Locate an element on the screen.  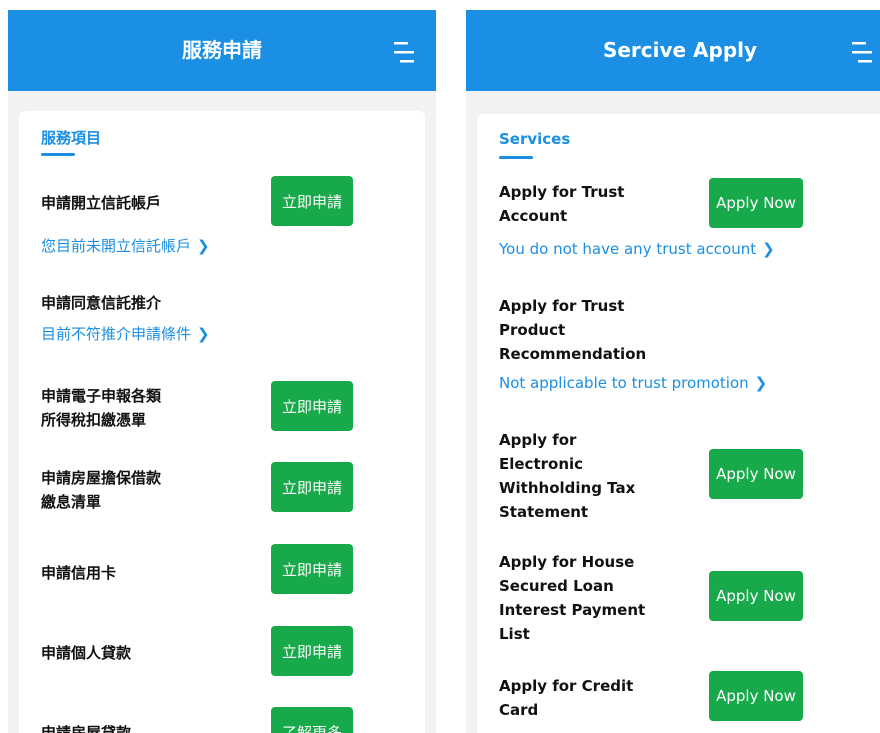
apply-personal-loan-button: 立即申請 is located at coordinates (312, 651).